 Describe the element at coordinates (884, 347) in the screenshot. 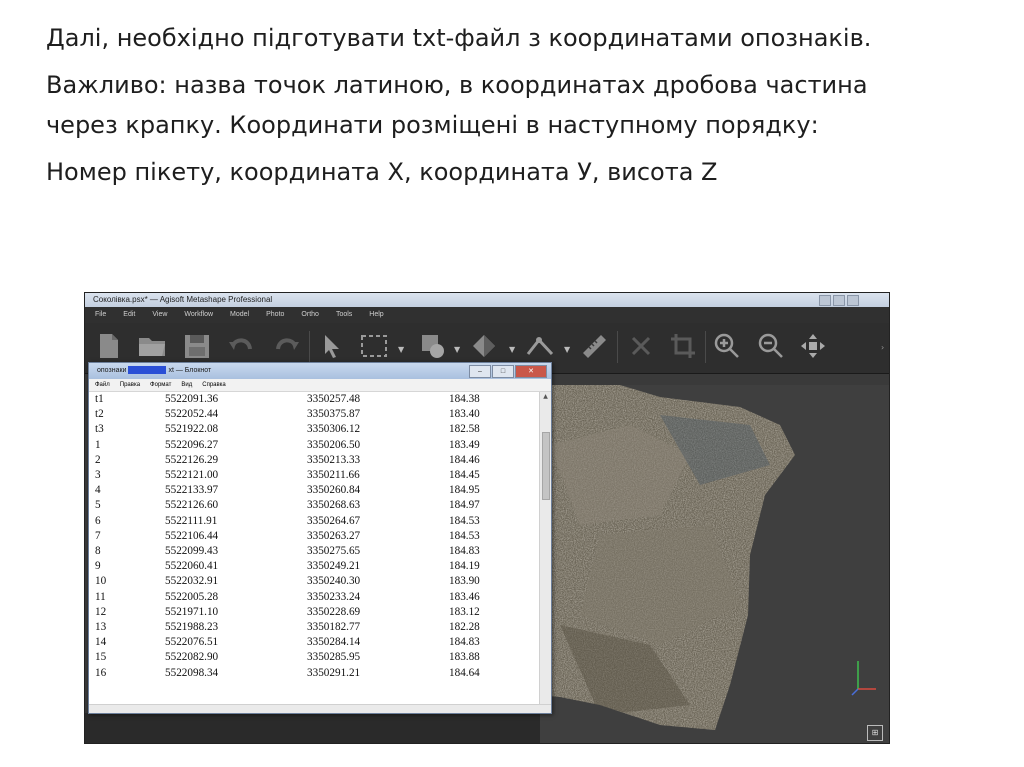

I see `toolbar-overflow-icon: ›` at that location.